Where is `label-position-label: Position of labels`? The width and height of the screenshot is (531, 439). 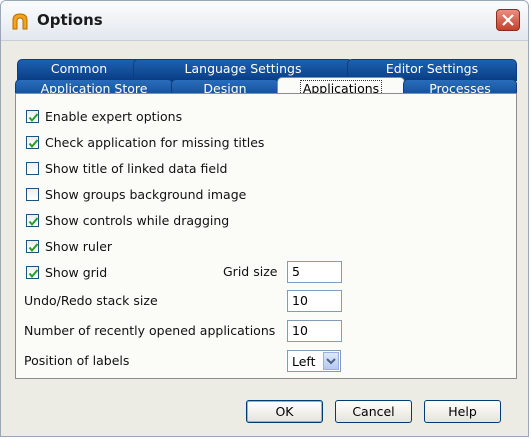 label-position-label: Position of labels is located at coordinates (77, 360).